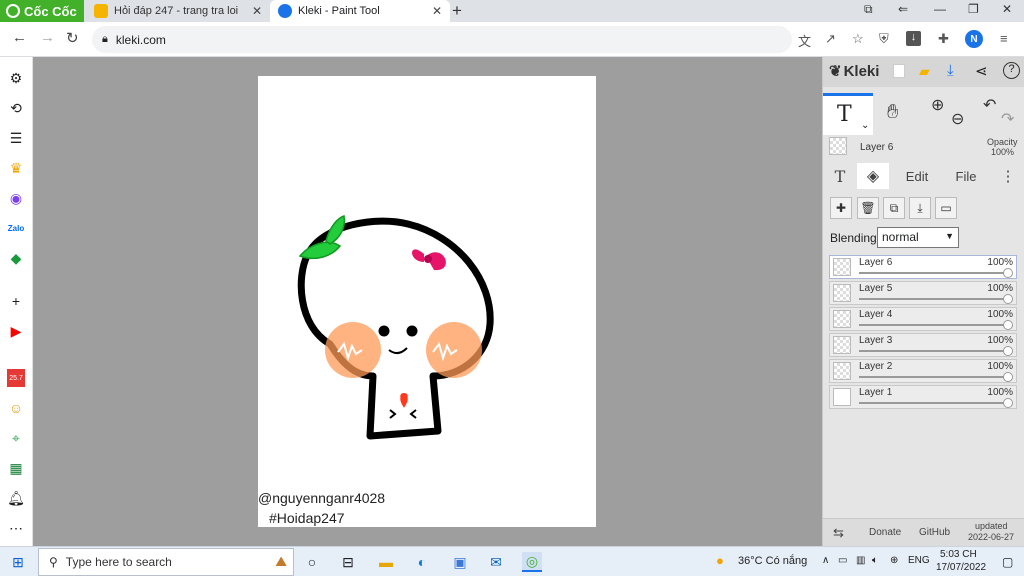  Describe the element at coordinates (386, 562) in the screenshot. I see `file-explorer-icon: ▬` at that location.